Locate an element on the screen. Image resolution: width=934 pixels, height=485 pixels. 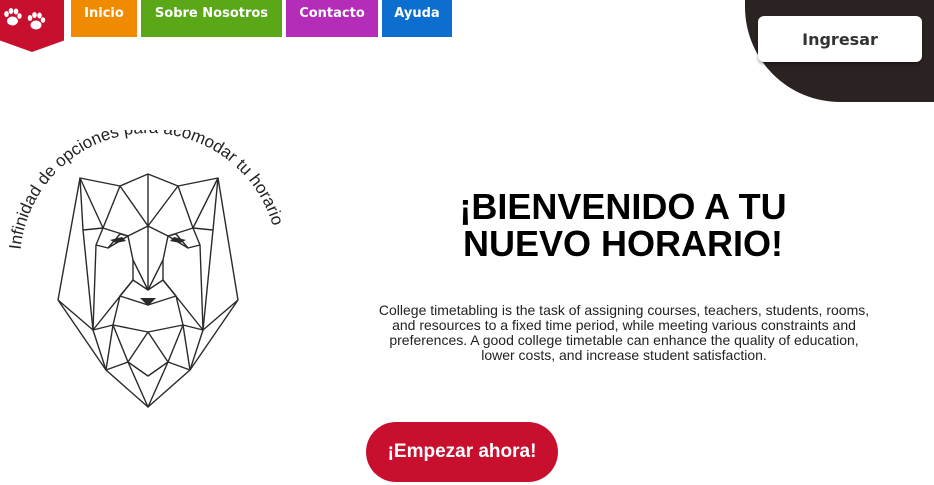
nav-item-ayuda: Ayuda is located at coordinates (417, 18).